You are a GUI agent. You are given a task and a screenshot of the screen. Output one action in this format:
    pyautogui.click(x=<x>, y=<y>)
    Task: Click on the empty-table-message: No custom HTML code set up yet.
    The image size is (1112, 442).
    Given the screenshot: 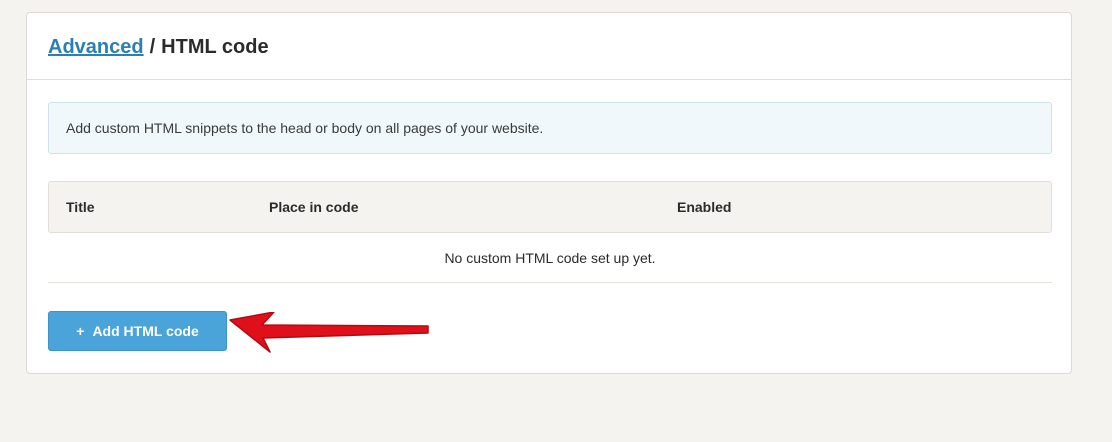 What is the action you would take?
    pyautogui.click(x=550, y=258)
    